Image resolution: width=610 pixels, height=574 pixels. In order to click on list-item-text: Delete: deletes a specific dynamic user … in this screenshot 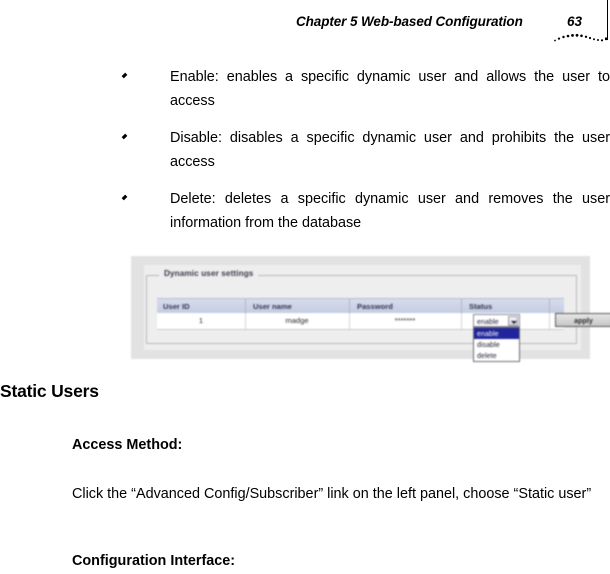, I will do `click(390, 211)`.